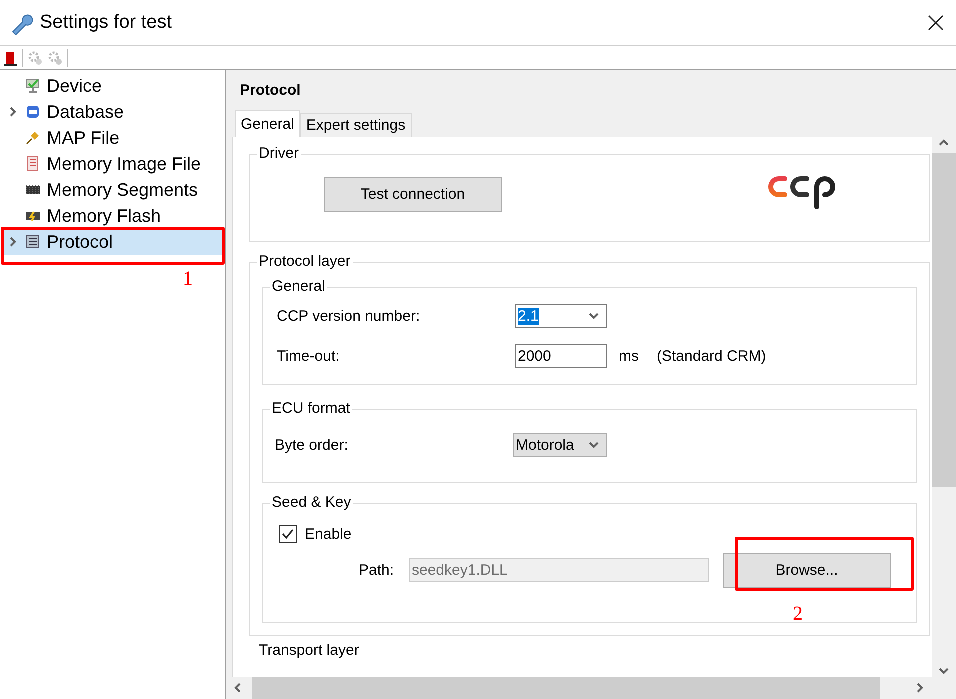  I want to click on tree-item: Memory Image File, so click(112, 164).